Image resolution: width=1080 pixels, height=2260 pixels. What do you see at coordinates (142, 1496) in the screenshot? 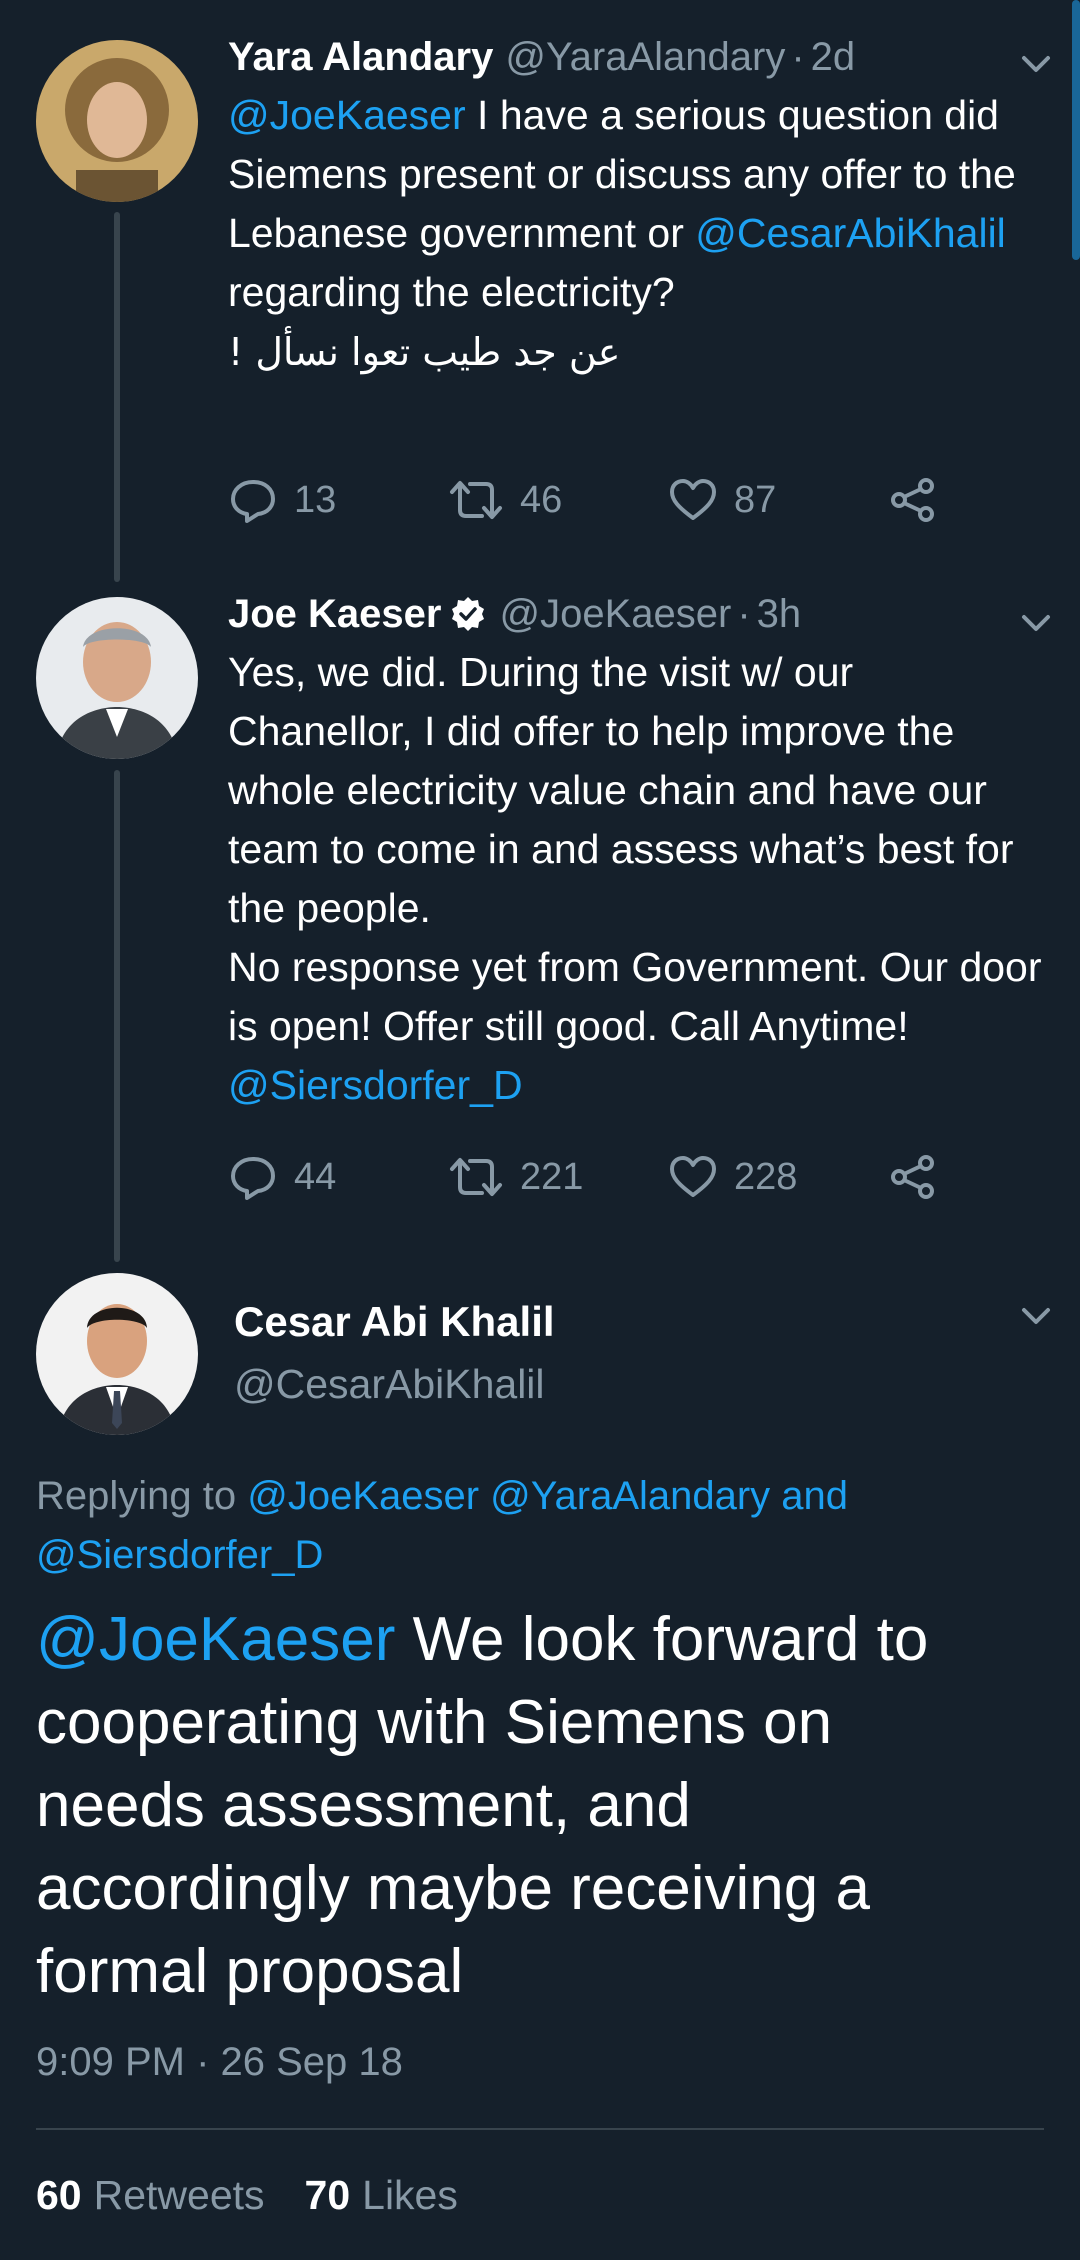
I see `replying-prefix: Replying to` at bounding box center [142, 1496].